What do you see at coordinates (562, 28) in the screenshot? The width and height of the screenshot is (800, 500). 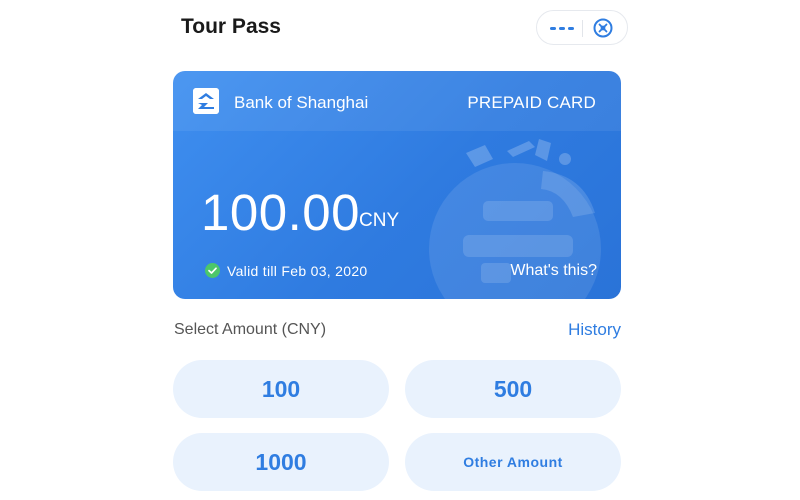 I see `more-dots-icon` at bounding box center [562, 28].